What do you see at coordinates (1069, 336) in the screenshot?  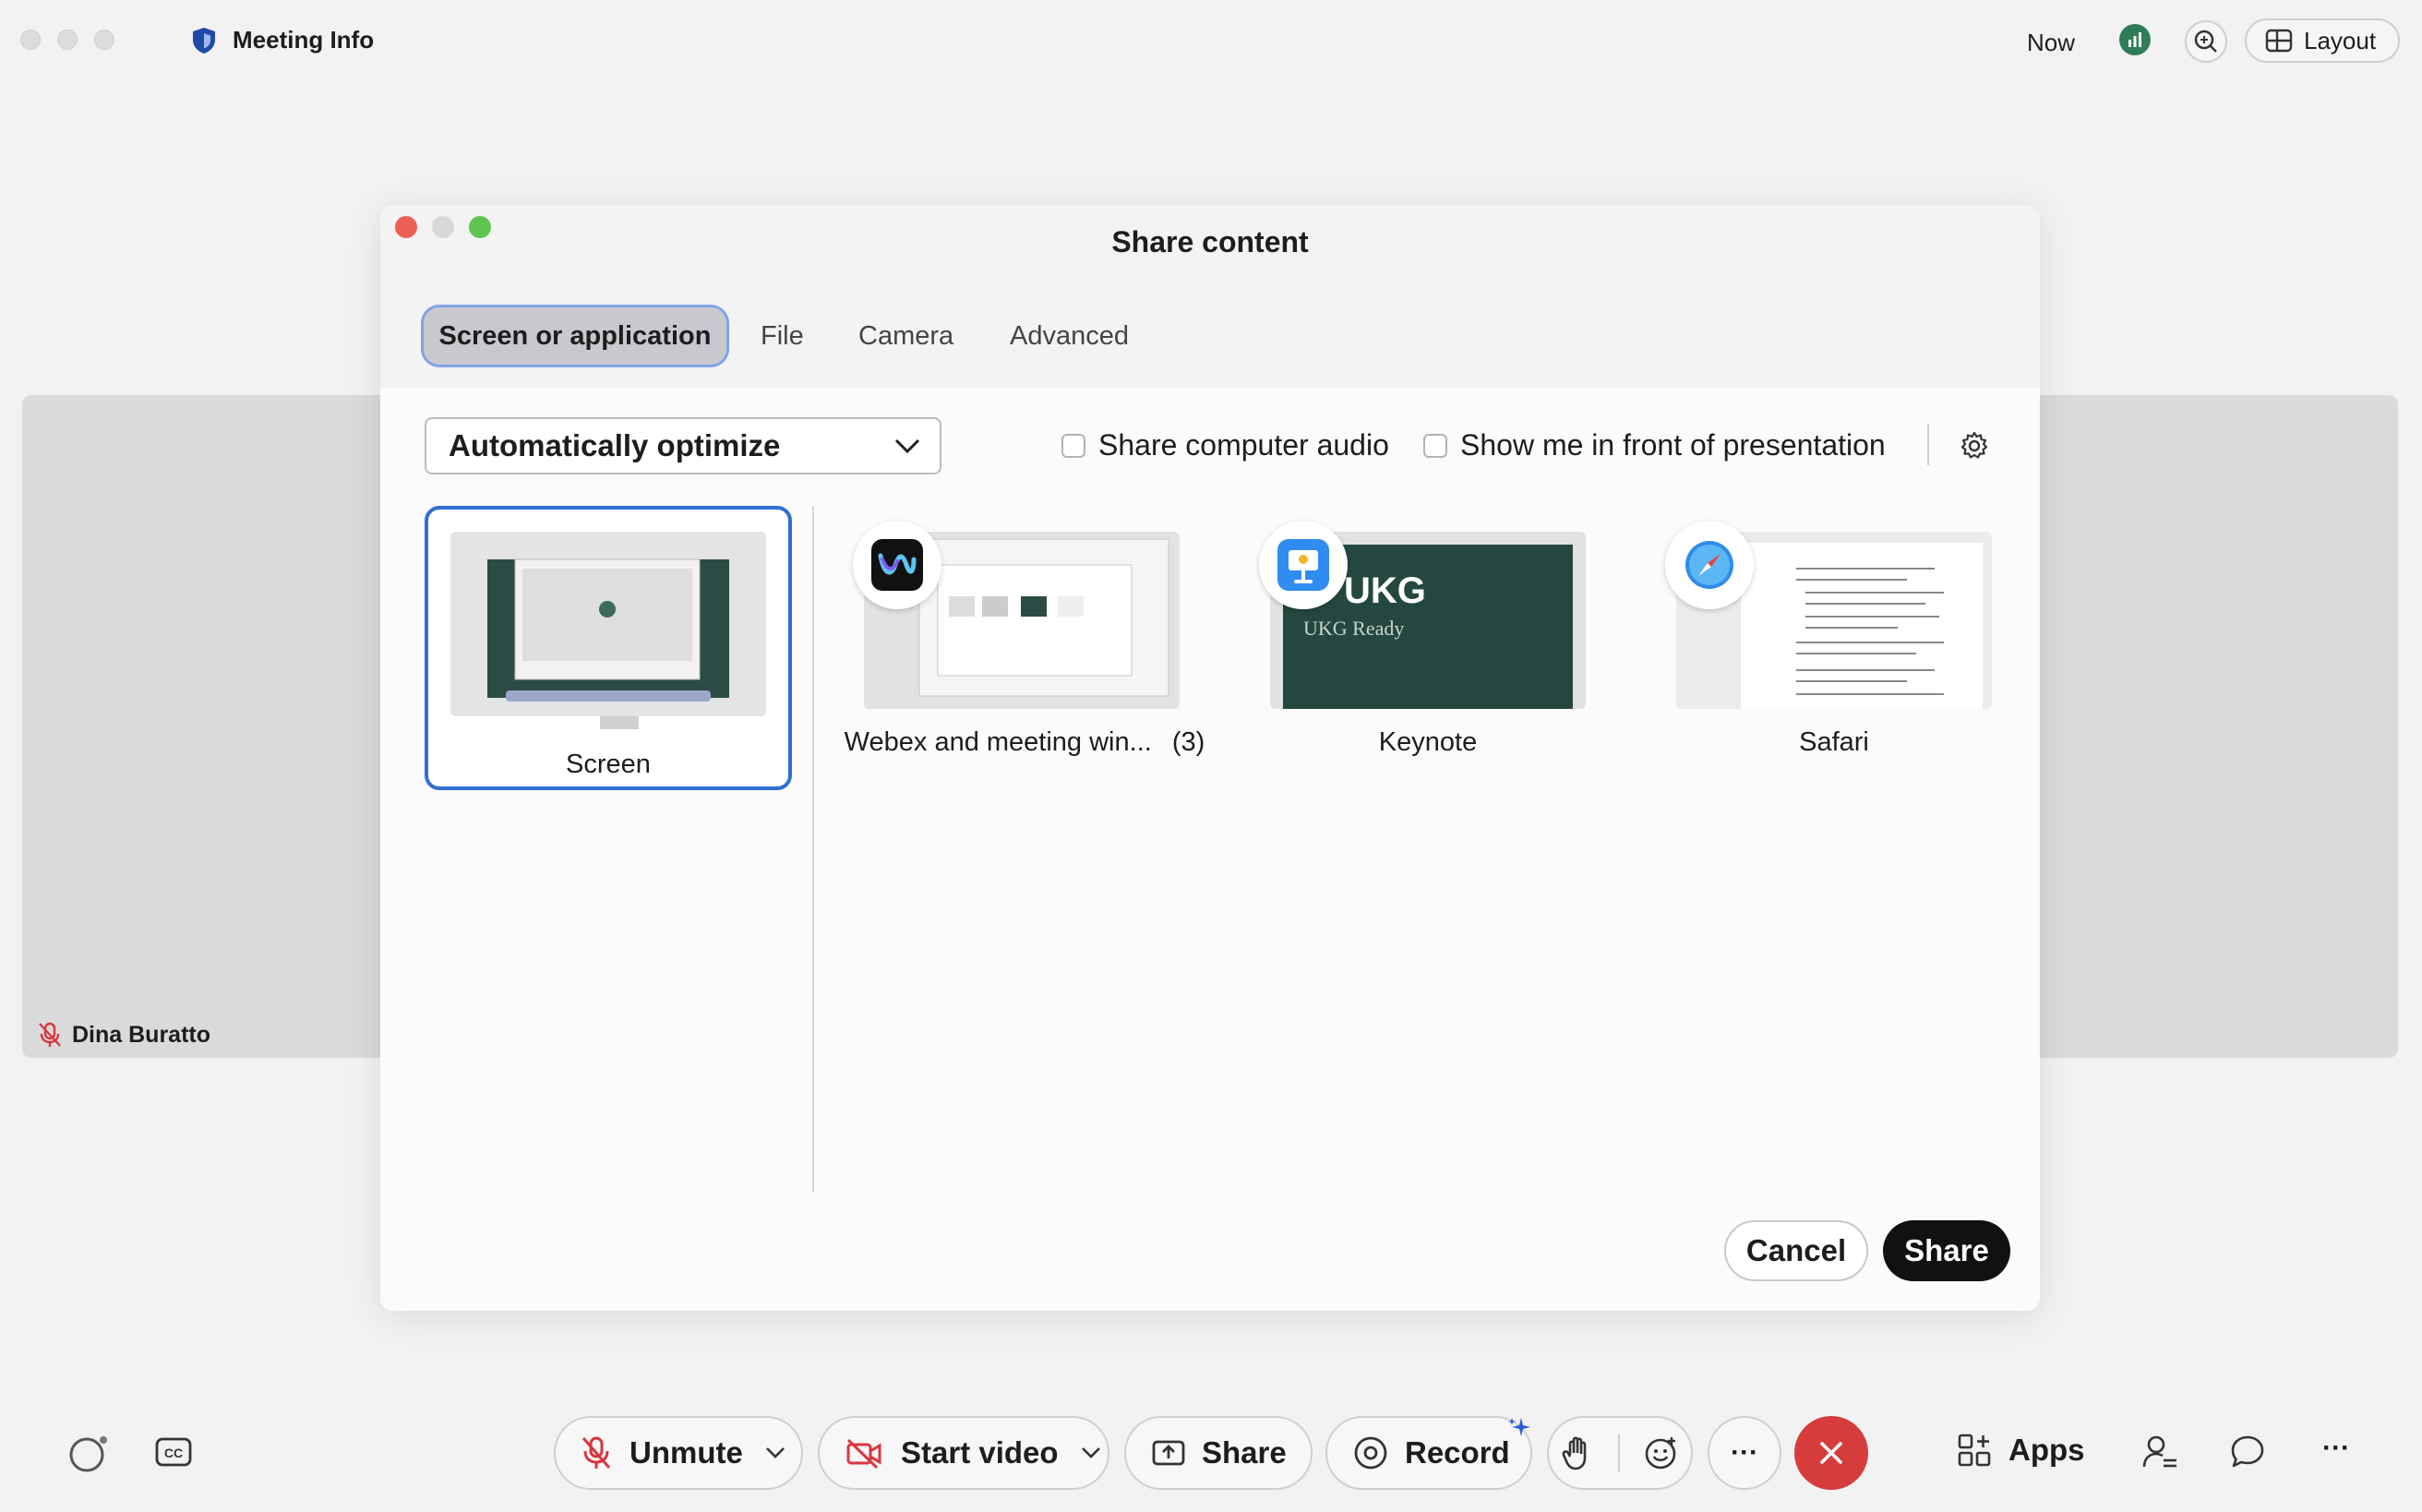 I see `tab-advanced: Advanced` at bounding box center [1069, 336].